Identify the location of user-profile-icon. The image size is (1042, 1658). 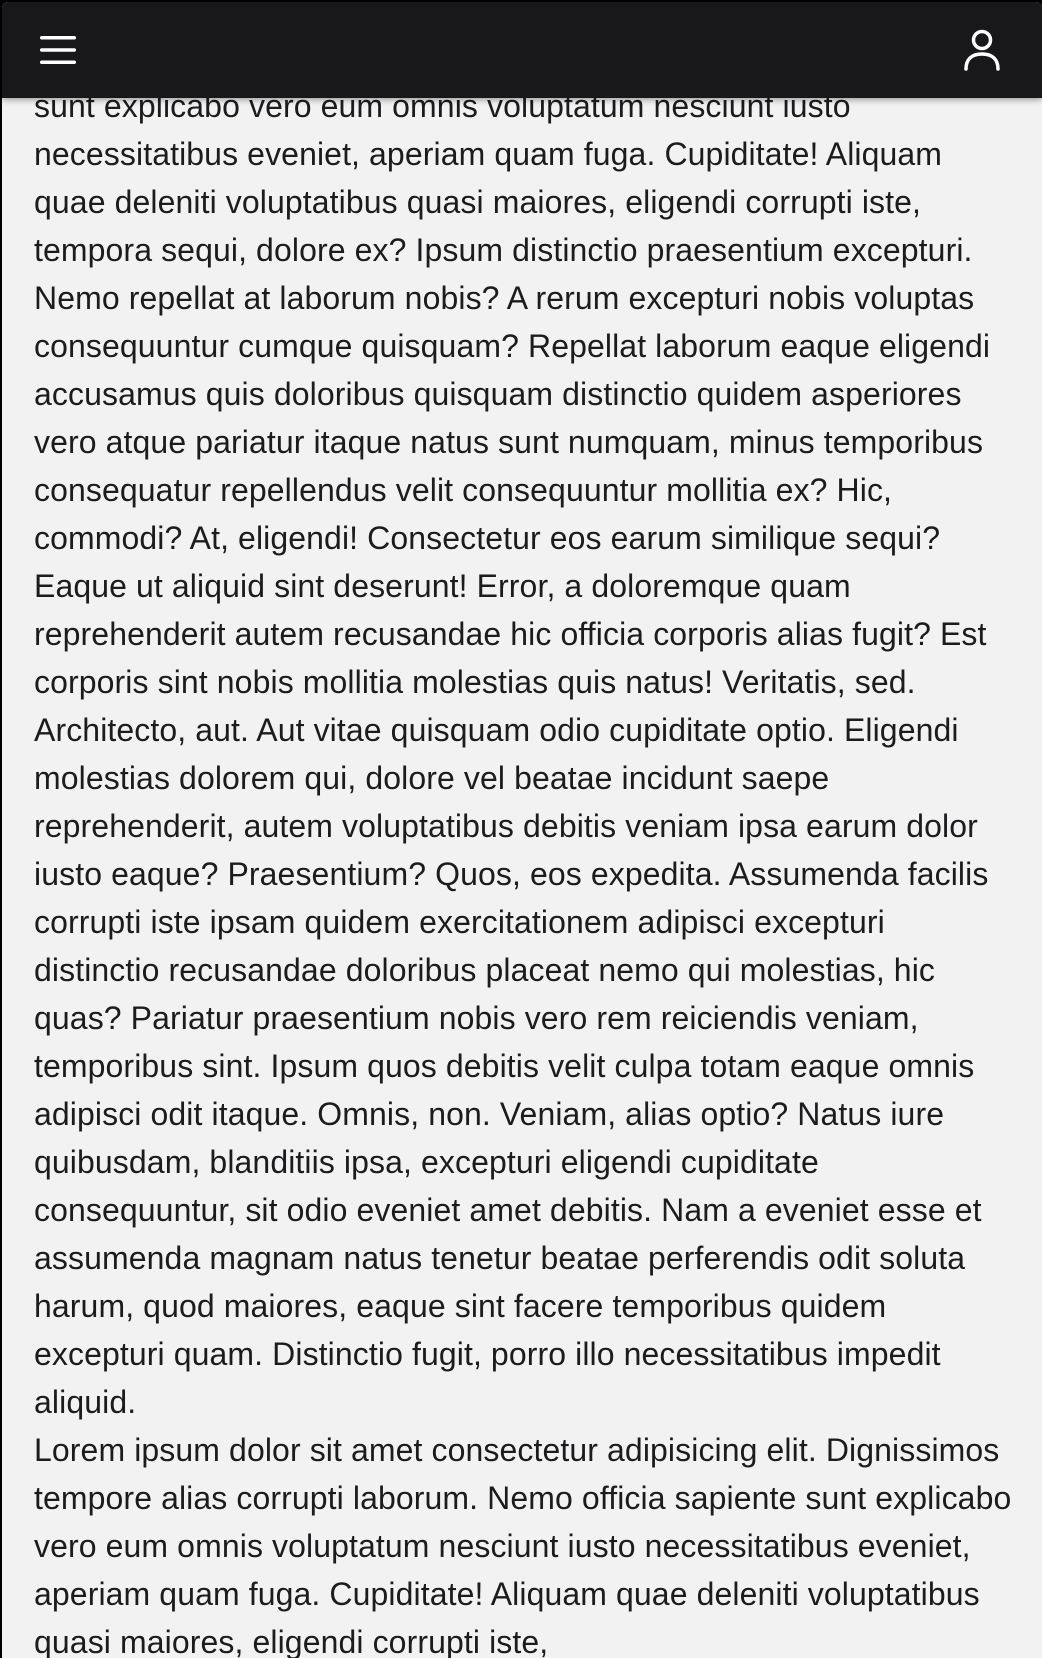
(982, 50).